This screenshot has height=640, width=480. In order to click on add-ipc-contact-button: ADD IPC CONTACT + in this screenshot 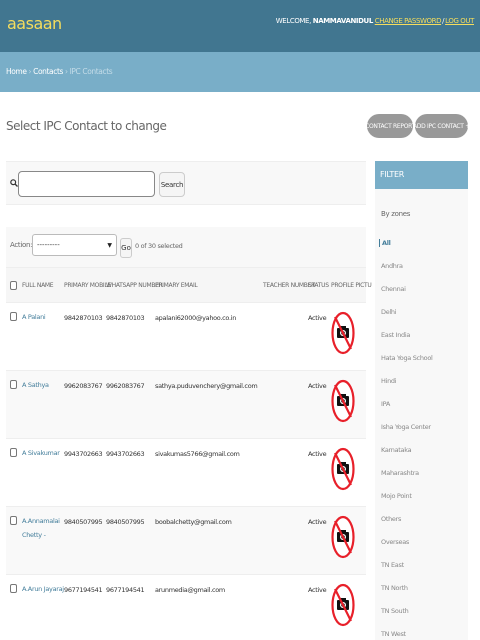, I will do `click(441, 126)`.